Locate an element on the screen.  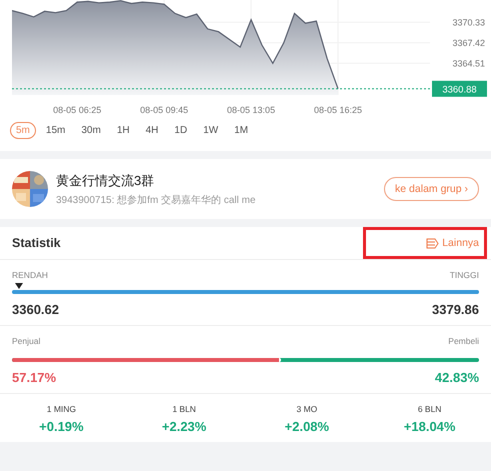
period-change: +2.23% is located at coordinates (184, 426).